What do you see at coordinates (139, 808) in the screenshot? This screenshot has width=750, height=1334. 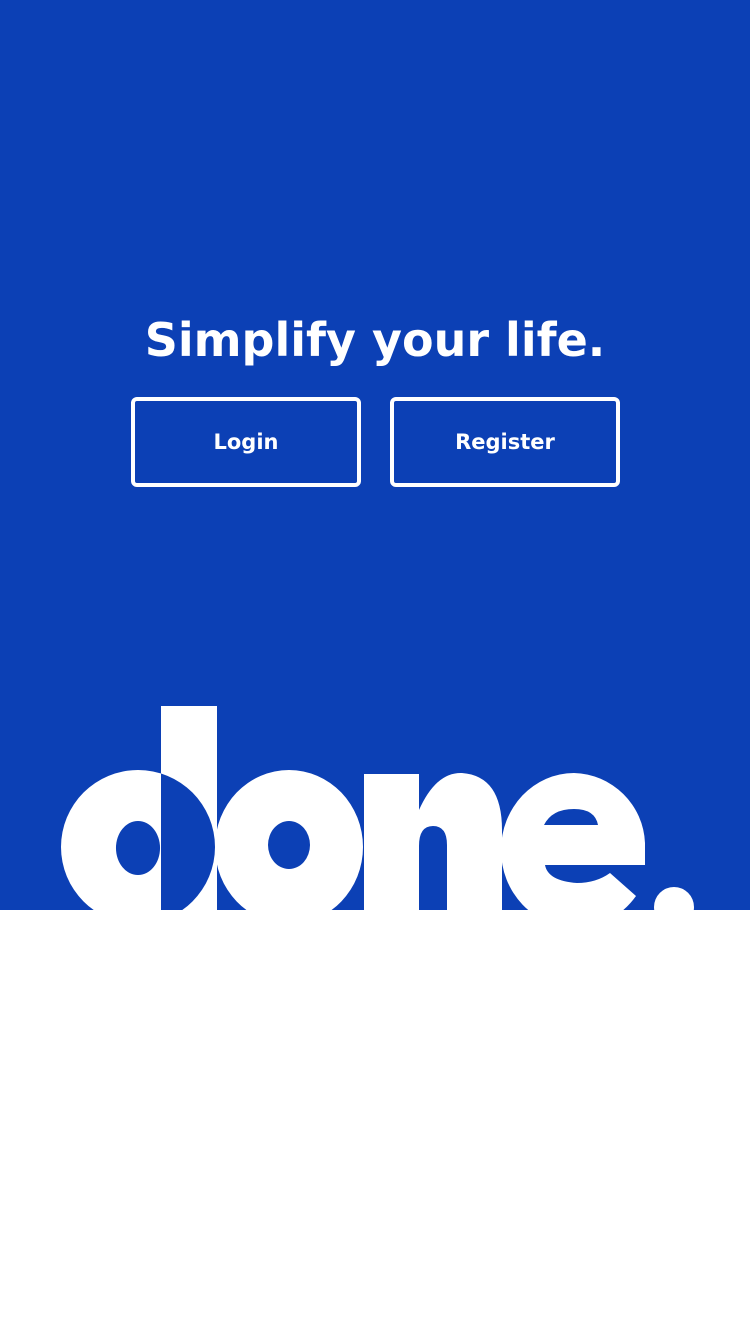 I see `logo-letter-d` at bounding box center [139, 808].